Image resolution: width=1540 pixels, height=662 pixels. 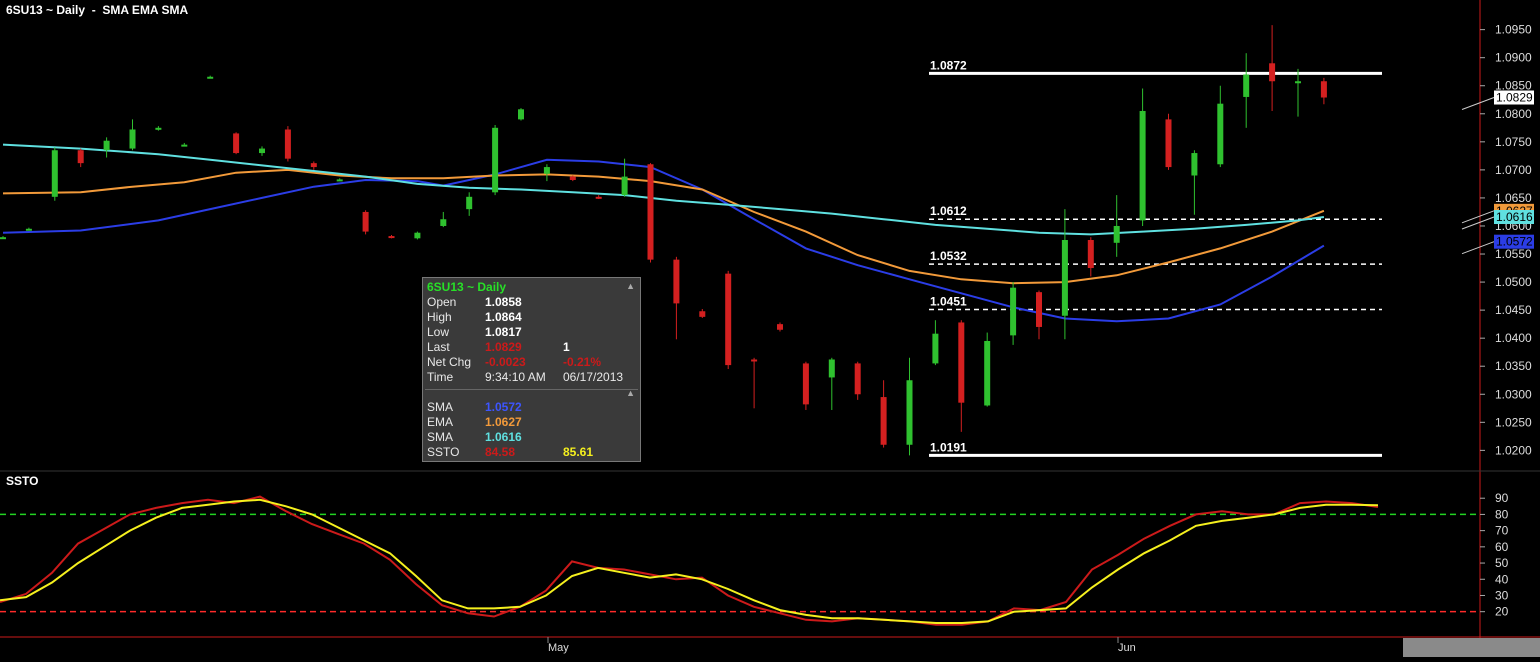 I want to click on data-row-label: Open, so click(x=442, y=302).